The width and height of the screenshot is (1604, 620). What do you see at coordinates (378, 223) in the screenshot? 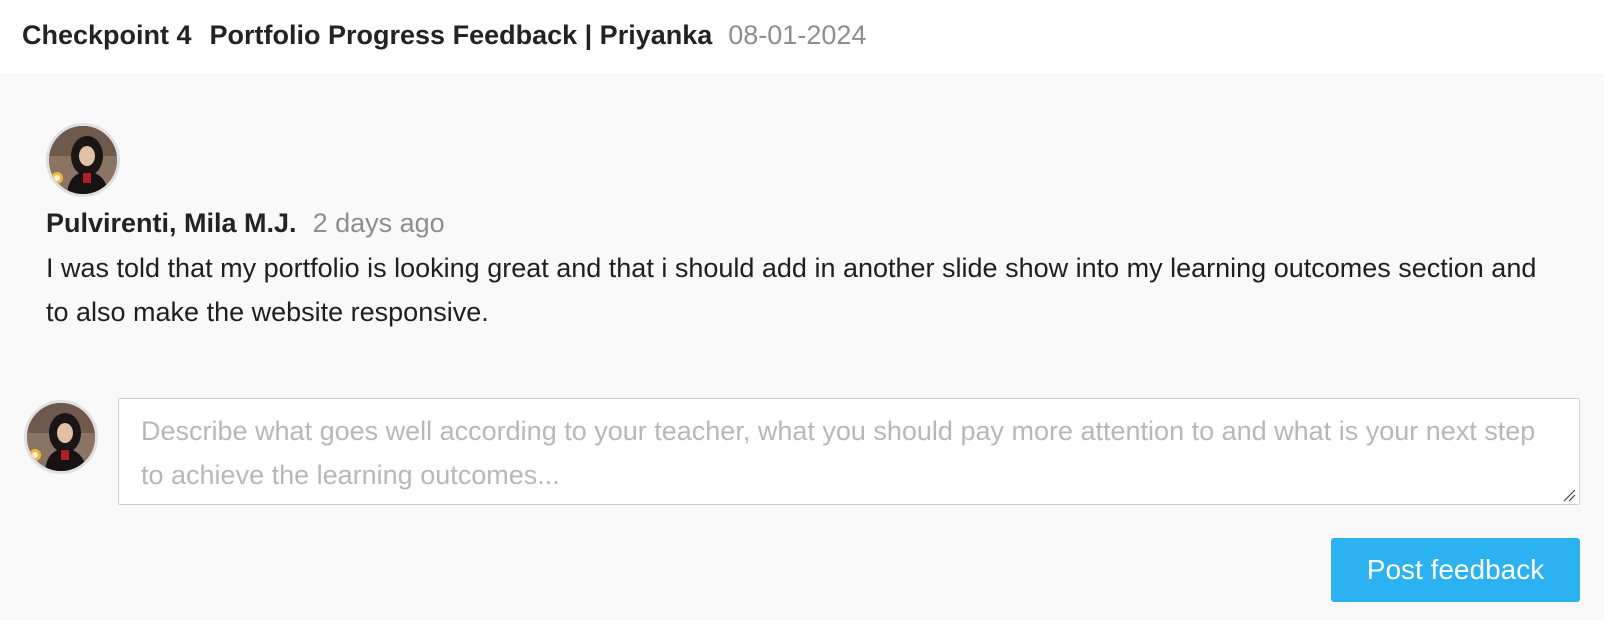
I see `comment-timestamp: 2 days ago` at bounding box center [378, 223].